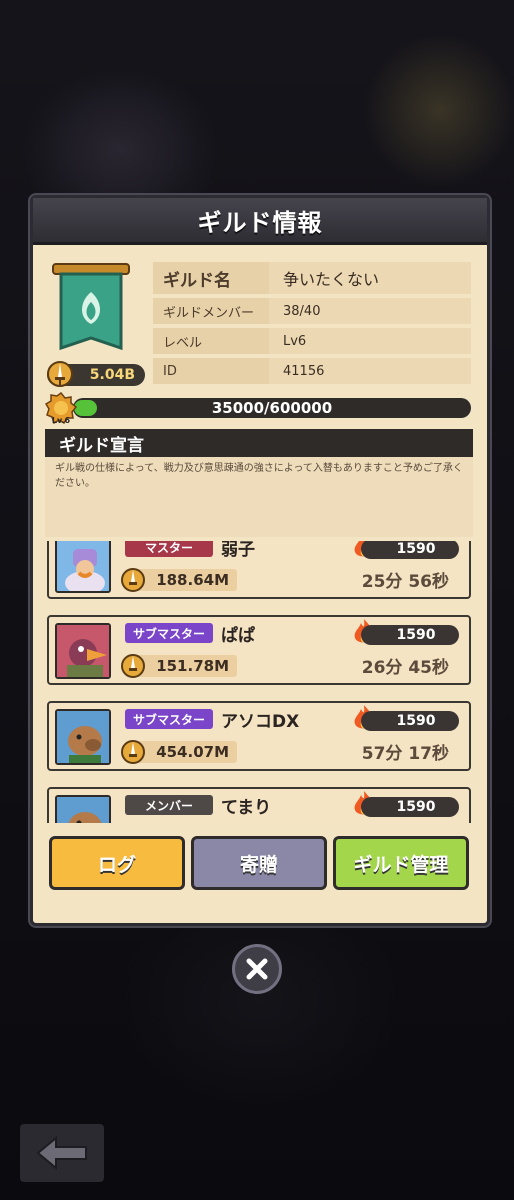 Image resolution: width=514 pixels, height=1200 pixels. Describe the element at coordinates (370, 341) in the screenshot. I see `info-value: Lv6` at that location.